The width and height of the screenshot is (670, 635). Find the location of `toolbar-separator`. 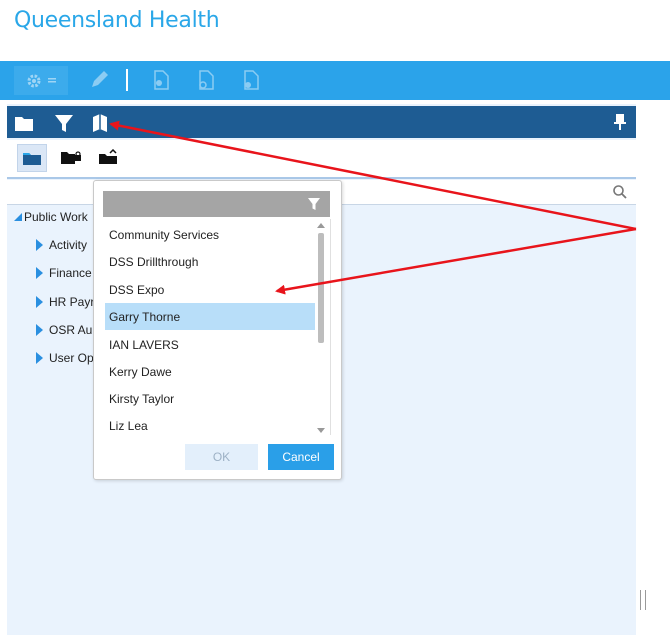

toolbar-separator is located at coordinates (127, 80).